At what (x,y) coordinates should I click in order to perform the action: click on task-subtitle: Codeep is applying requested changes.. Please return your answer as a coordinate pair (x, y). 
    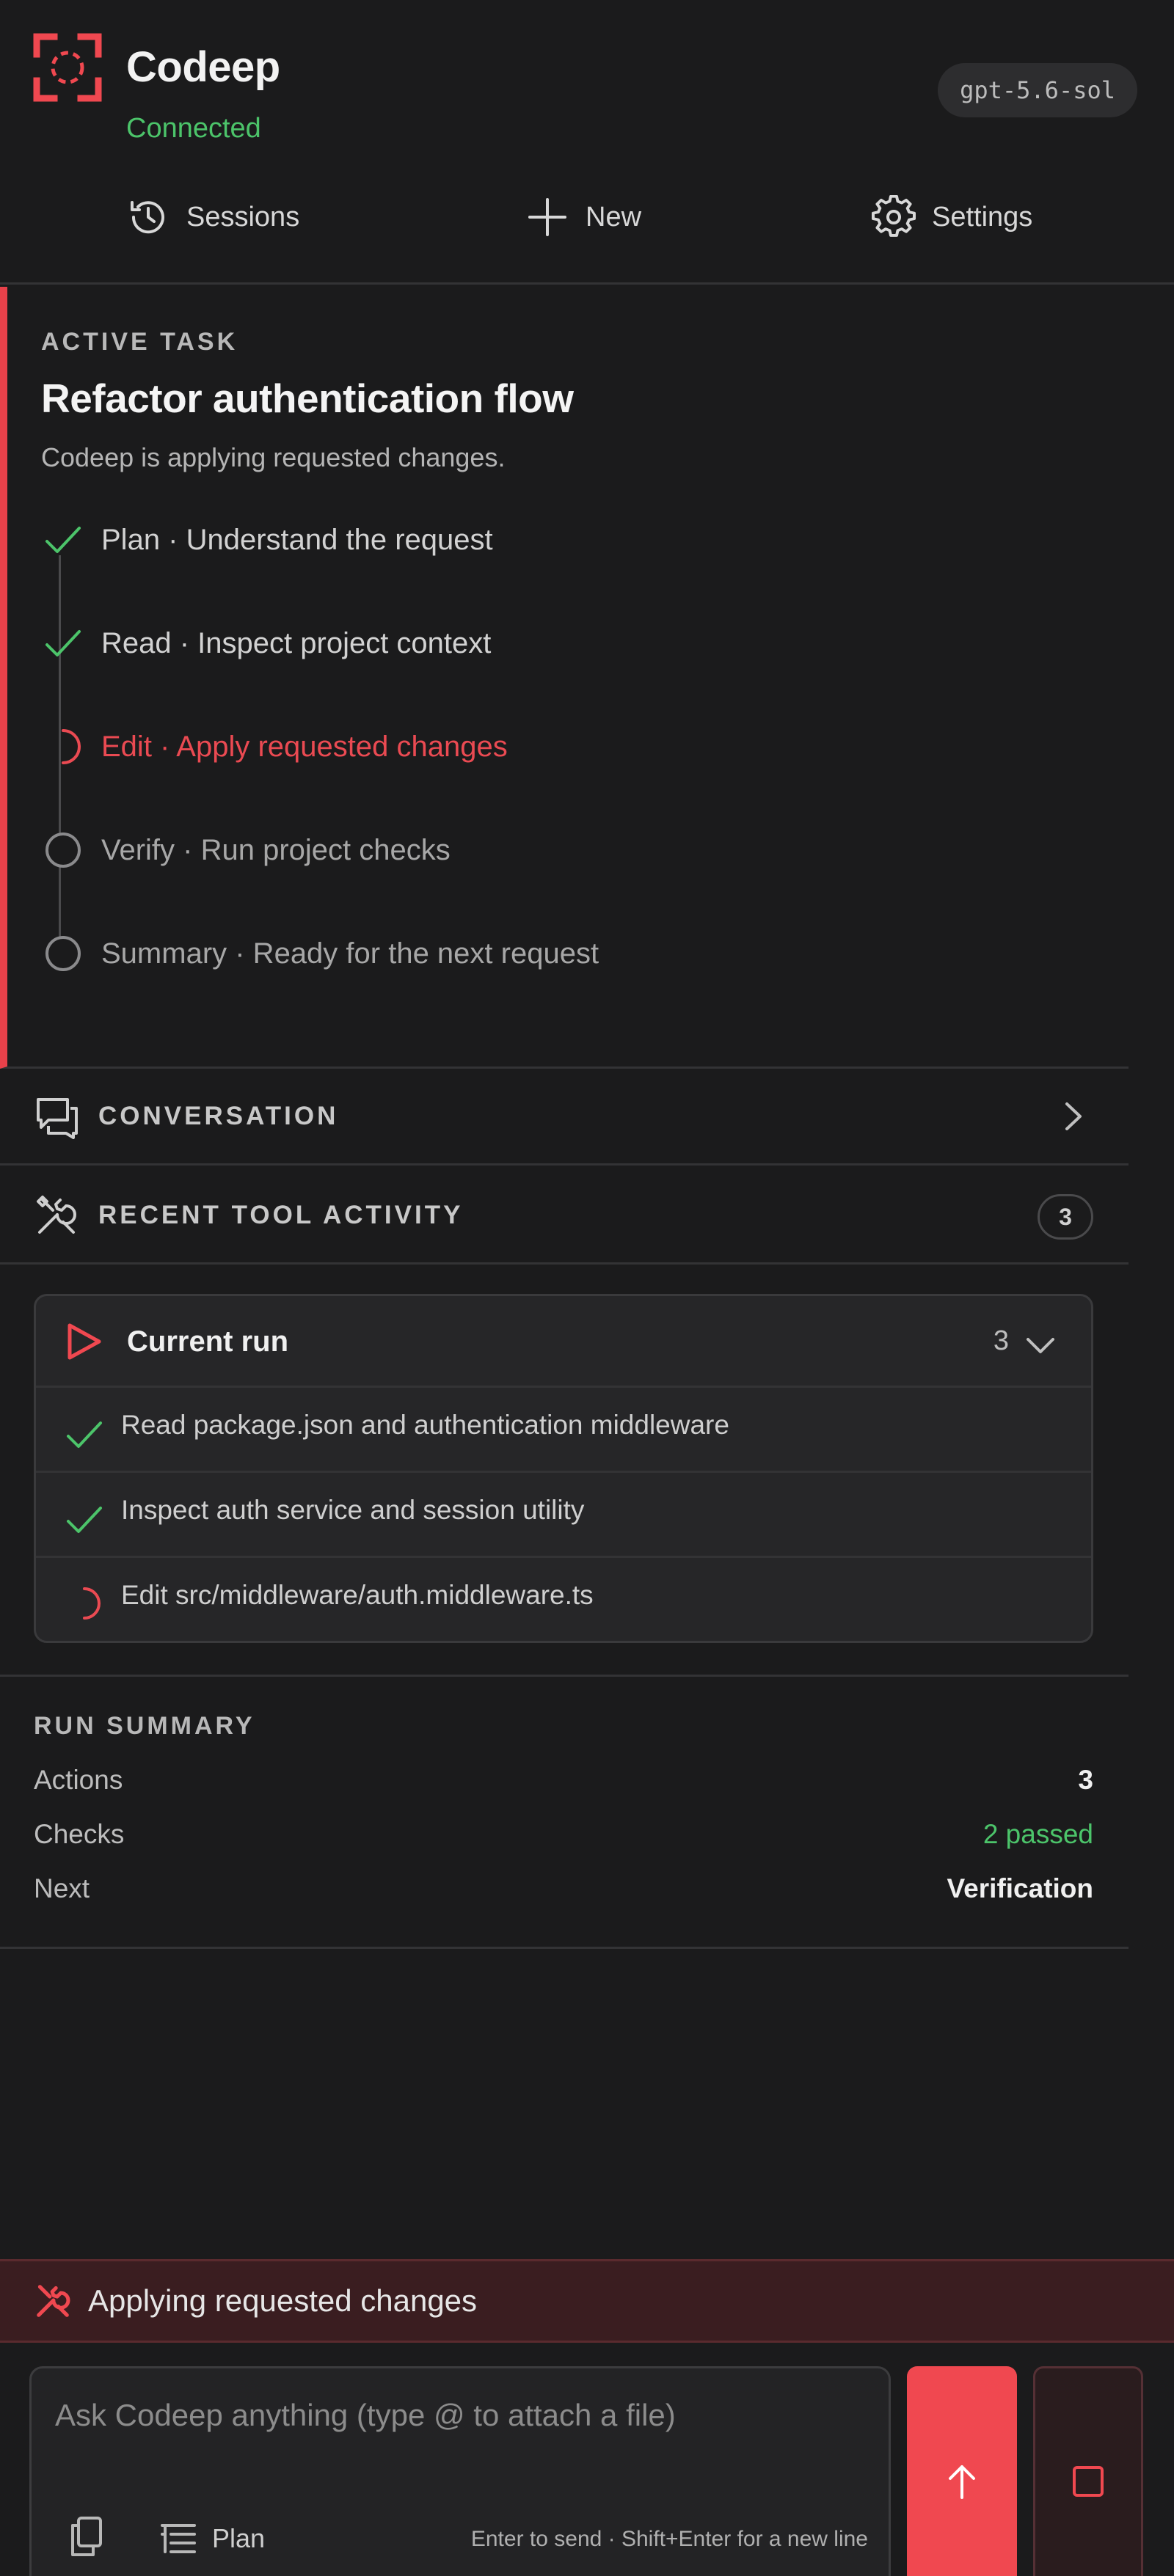
    Looking at the image, I should click on (273, 457).